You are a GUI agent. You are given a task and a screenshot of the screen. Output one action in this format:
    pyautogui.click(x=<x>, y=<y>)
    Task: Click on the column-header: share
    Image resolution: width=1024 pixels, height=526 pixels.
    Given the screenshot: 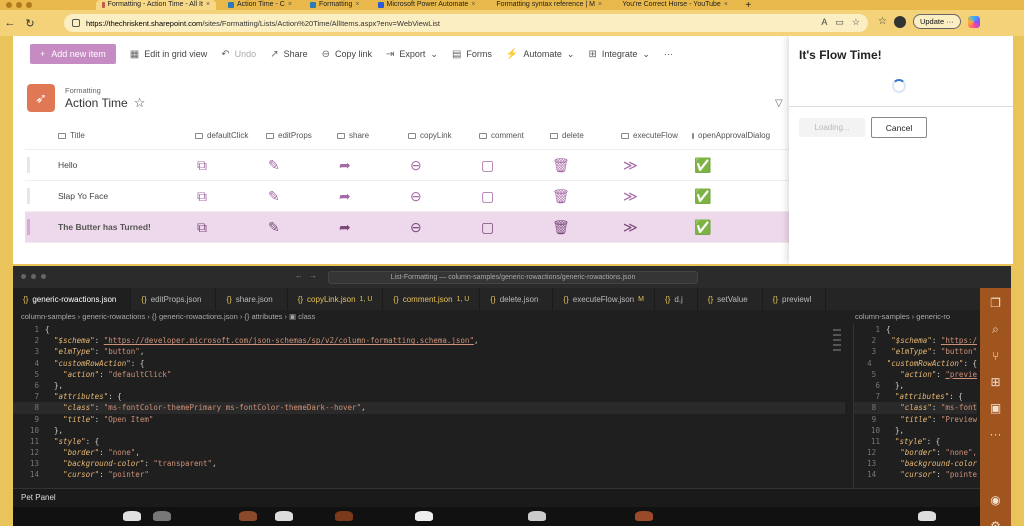 What is the action you would take?
    pyautogui.click(x=372, y=135)
    